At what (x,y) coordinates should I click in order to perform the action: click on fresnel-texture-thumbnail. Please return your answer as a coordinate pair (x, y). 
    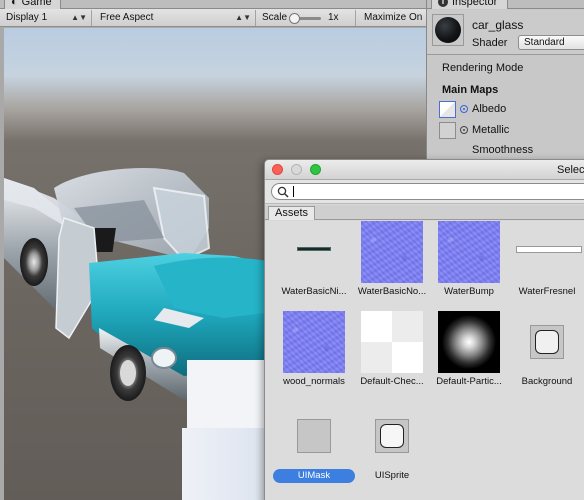
    Looking at the image, I should click on (549, 252).